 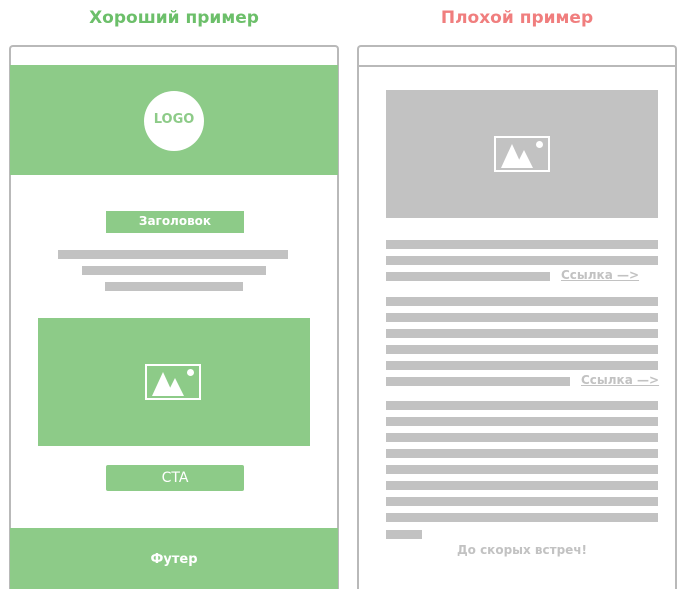 What do you see at coordinates (175, 221) in the screenshot?
I see `heading-text: Заголовок` at bounding box center [175, 221].